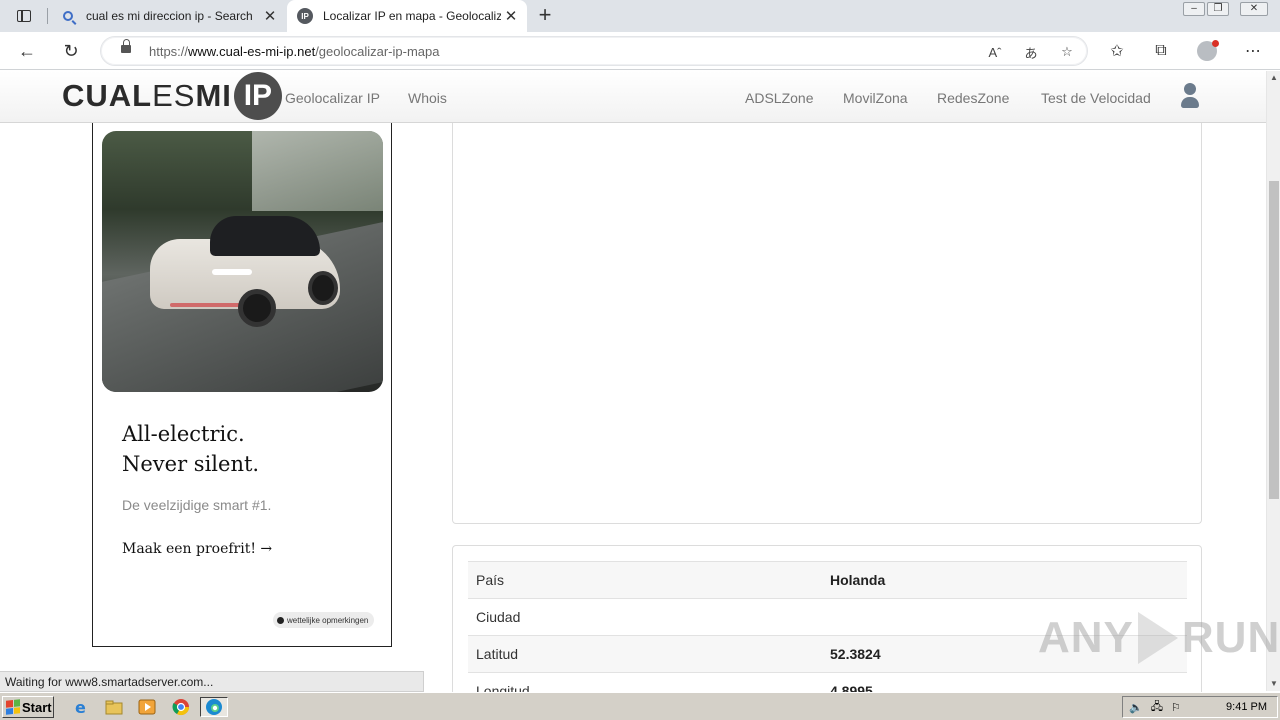  I want to click on row-label: País, so click(490, 580).